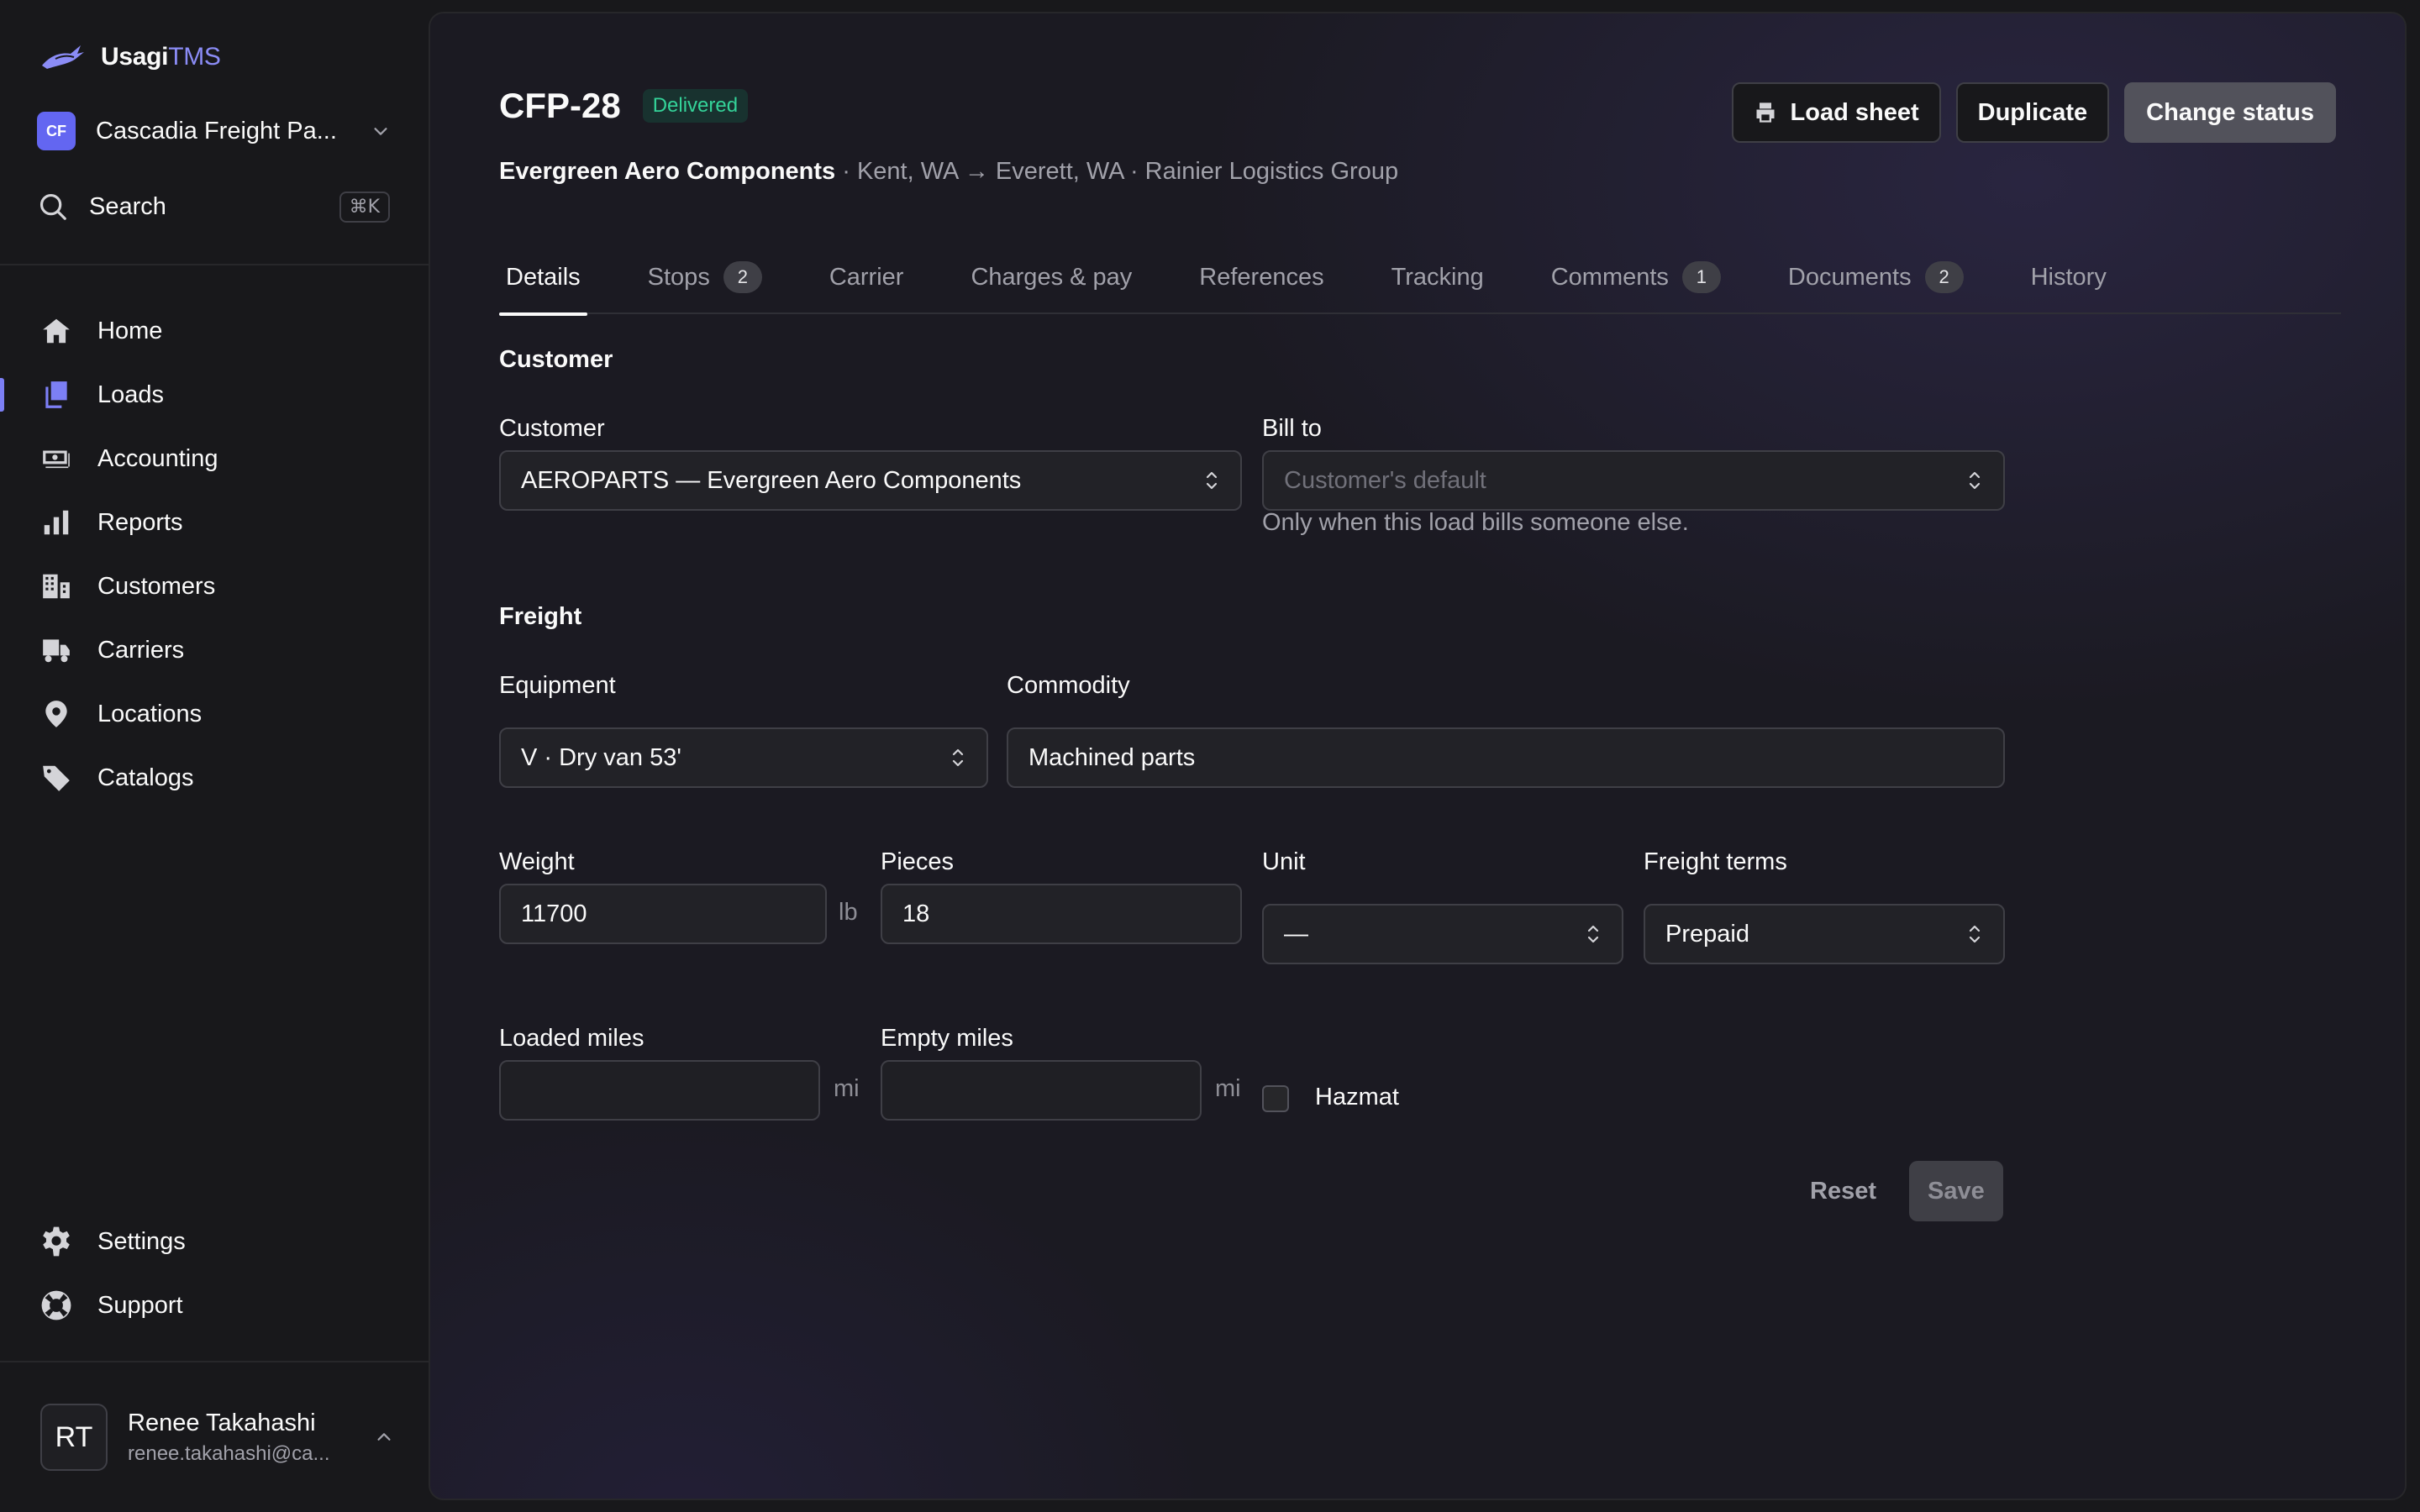 This screenshot has height=1512, width=2420. I want to click on tab-references: References, so click(1261, 277).